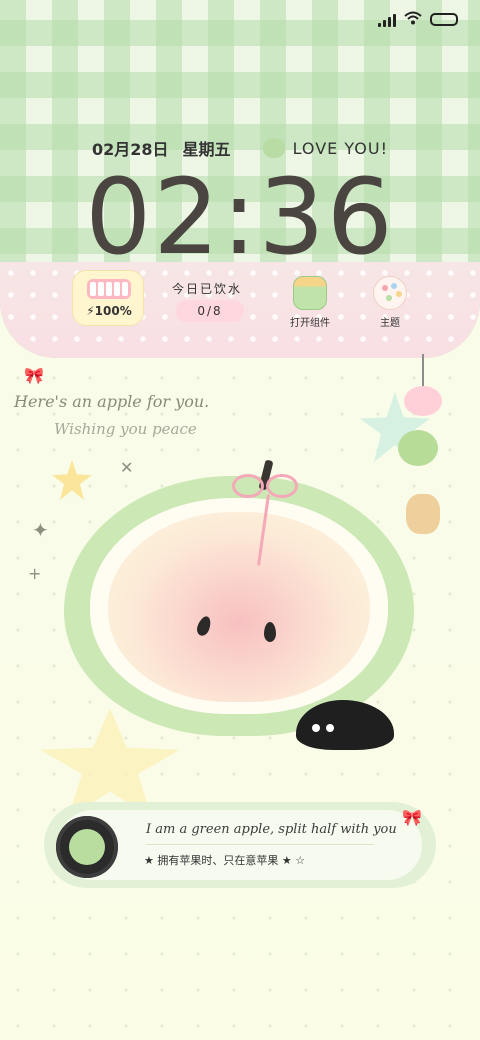 The width and height of the screenshot is (480, 1040). I want to click on battery-icon, so click(444, 19).